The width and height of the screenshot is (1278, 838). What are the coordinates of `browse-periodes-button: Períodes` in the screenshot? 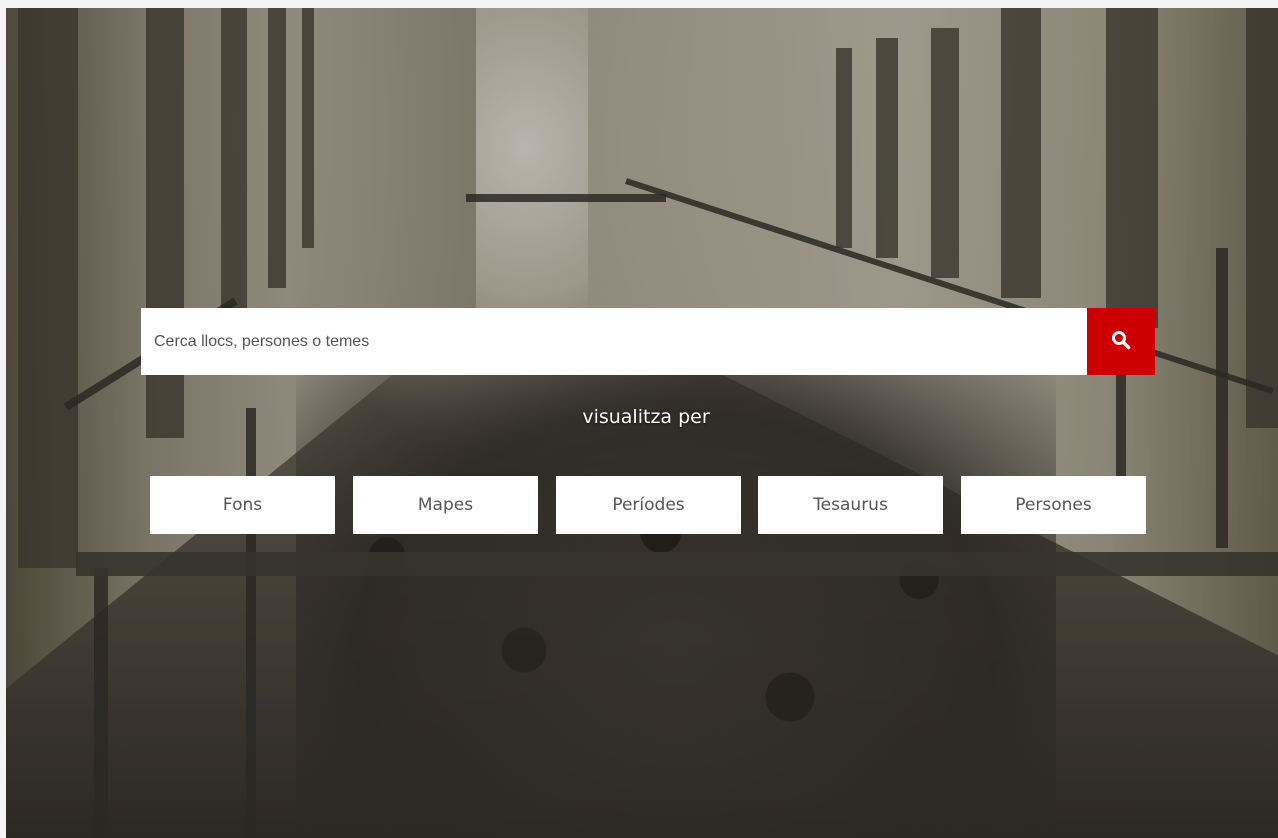 It's located at (648, 505).